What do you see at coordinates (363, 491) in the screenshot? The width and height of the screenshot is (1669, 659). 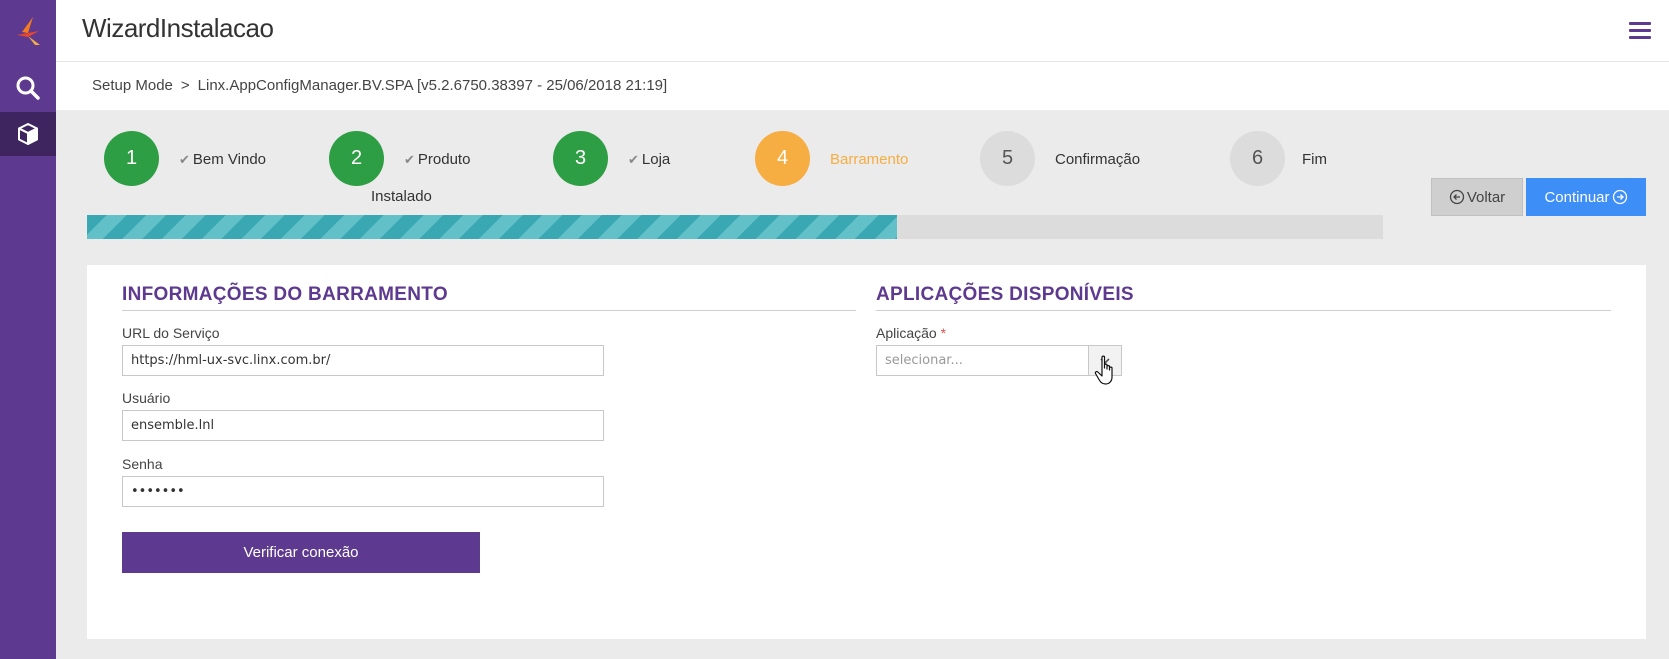 I see `password-field: •••••••` at bounding box center [363, 491].